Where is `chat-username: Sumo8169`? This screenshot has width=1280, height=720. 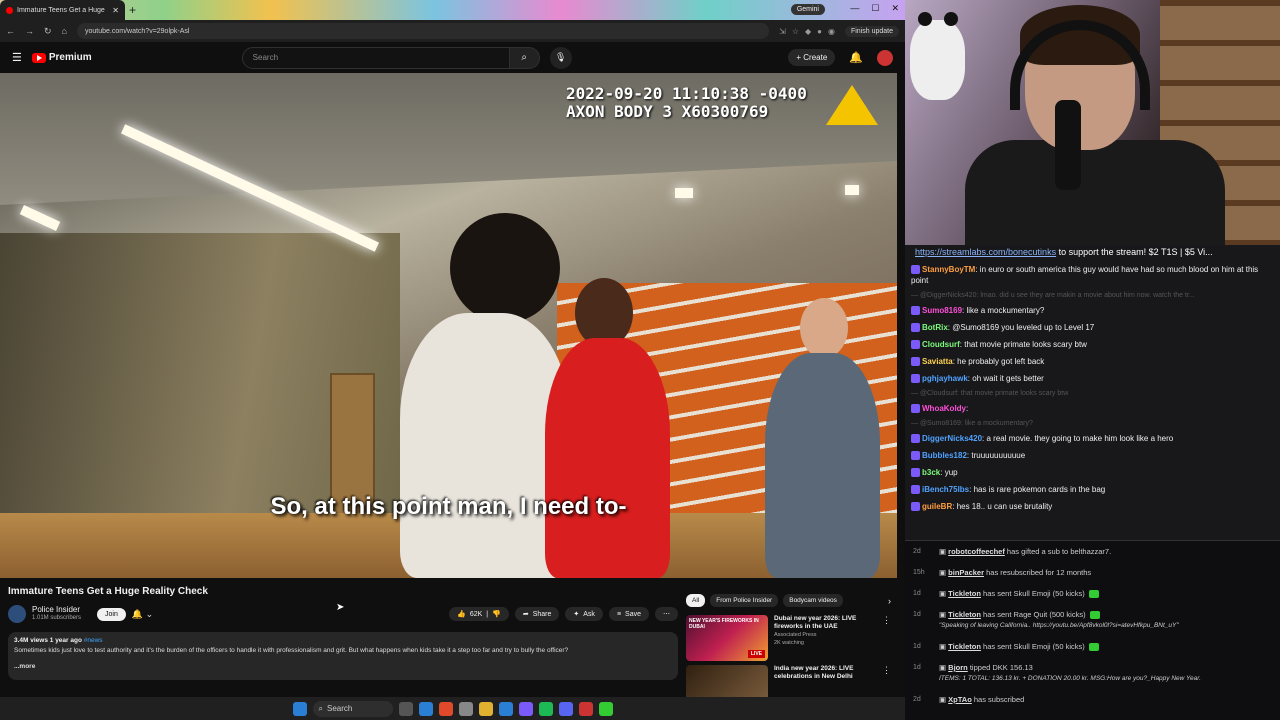 chat-username: Sumo8169 is located at coordinates (942, 310).